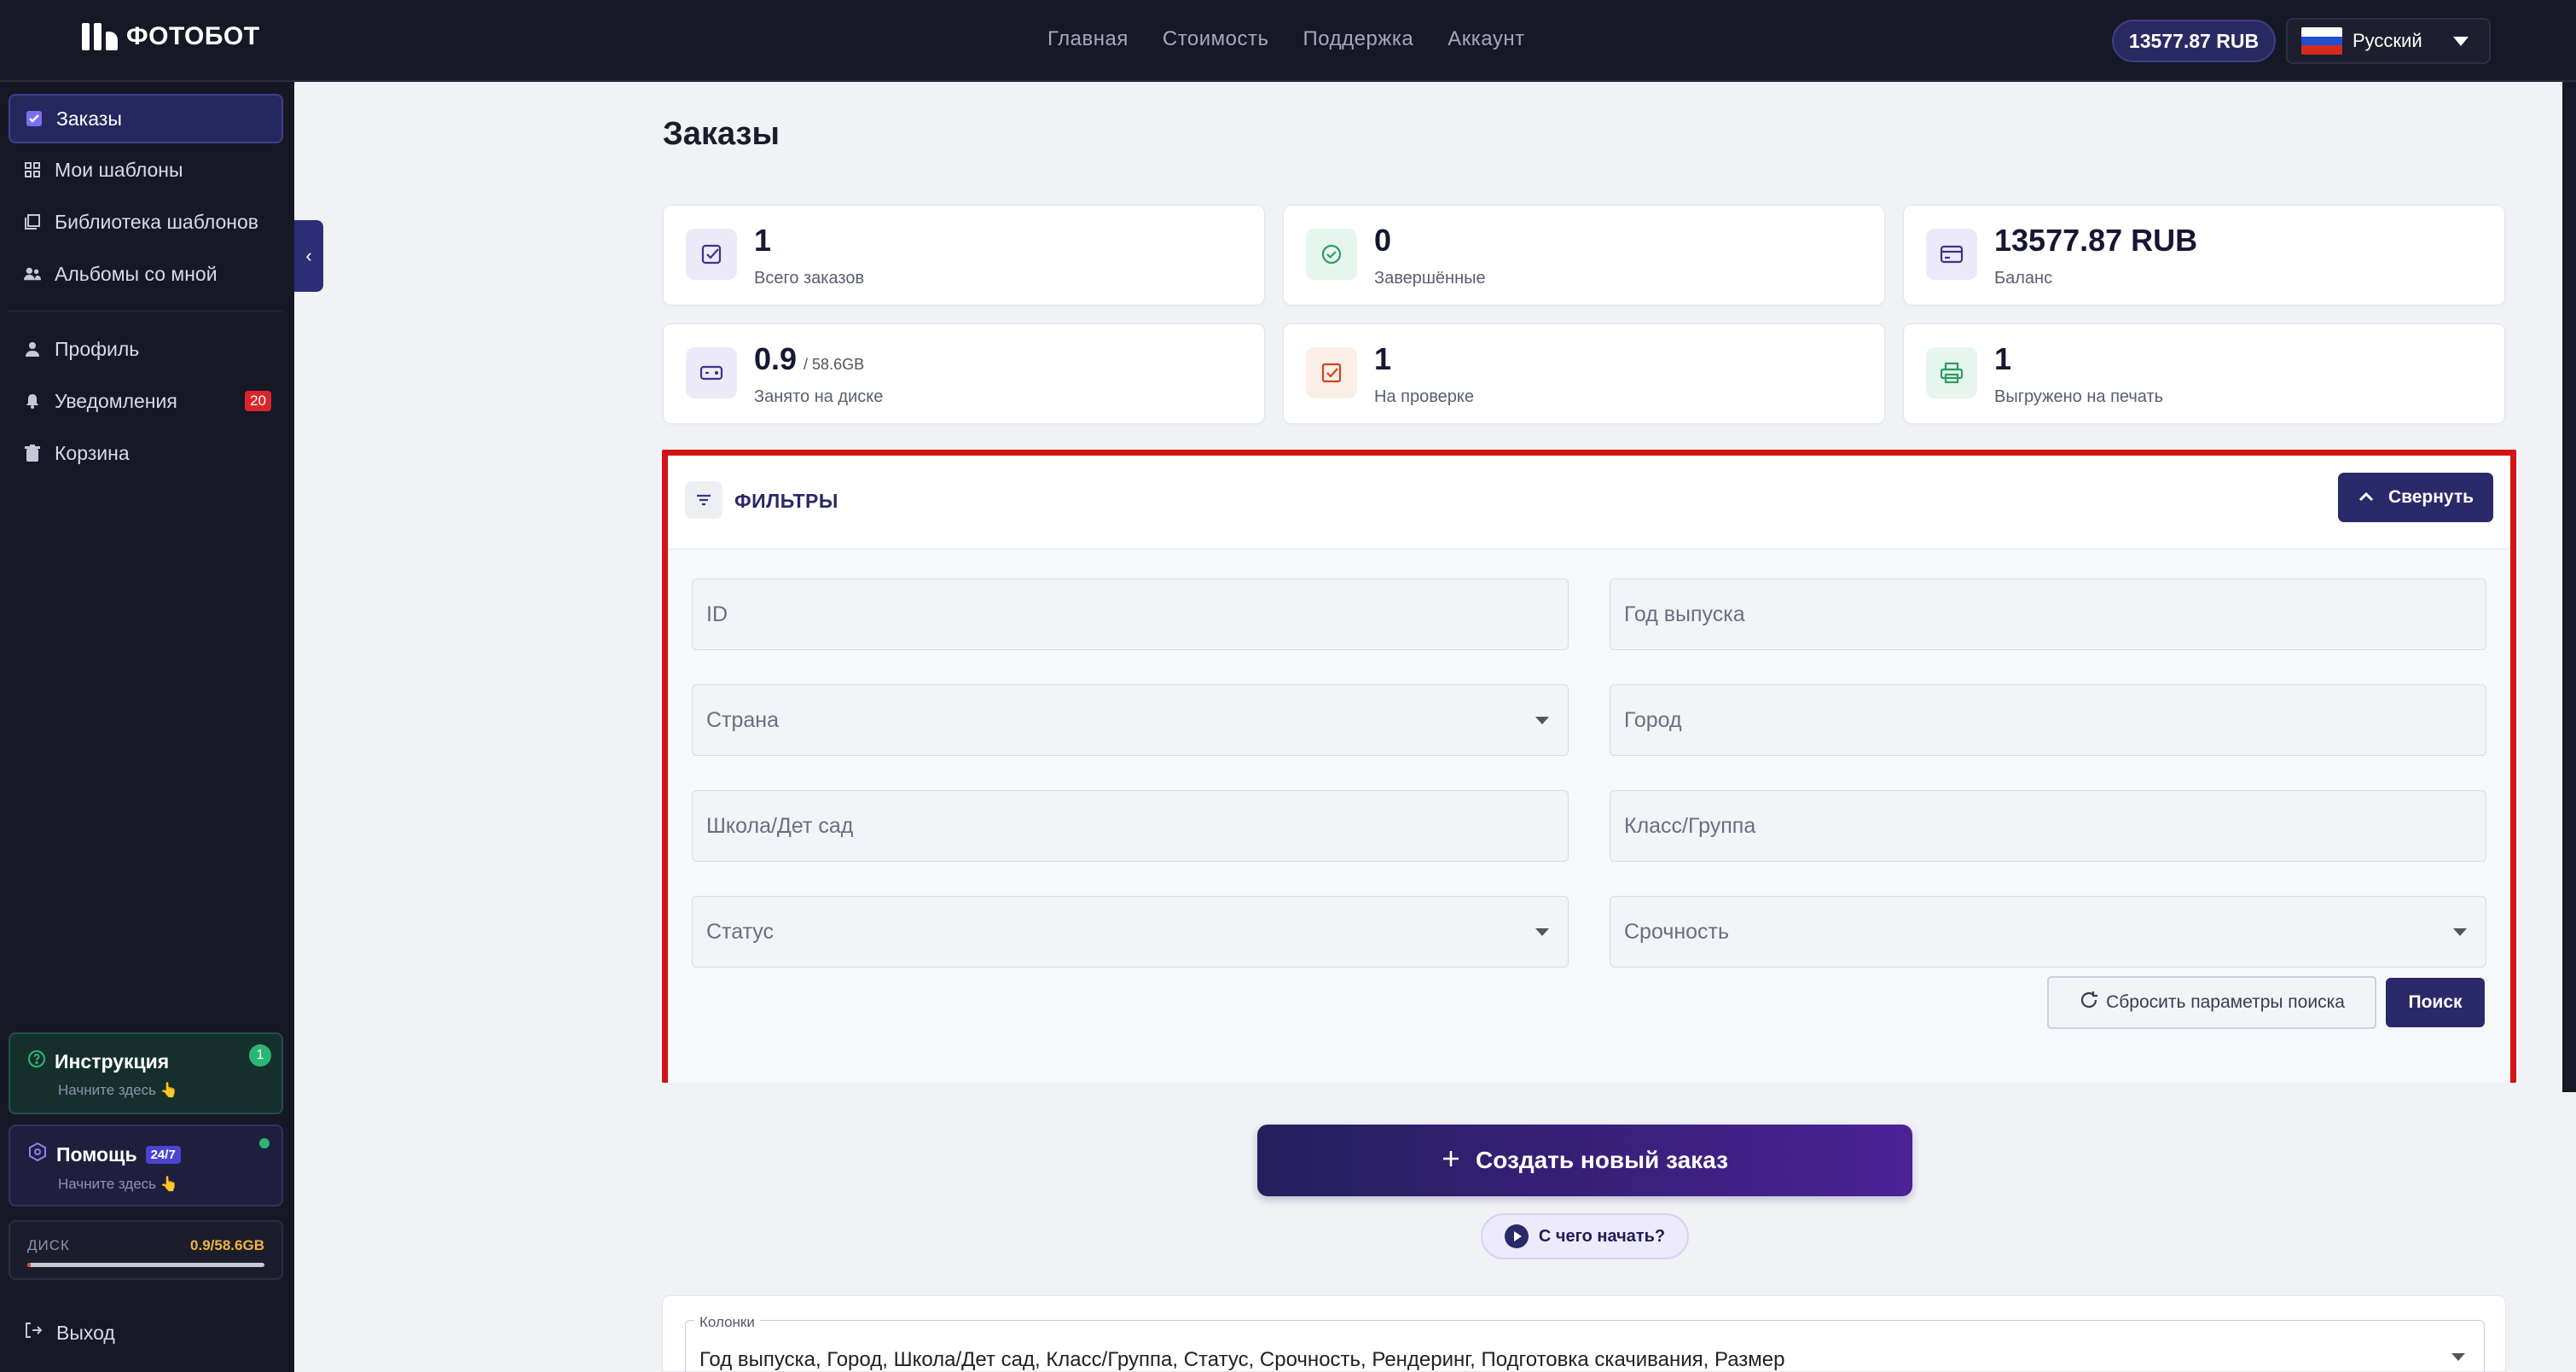 This screenshot has height=1372, width=2576. Describe the element at coordinates (1130, 720) in the screenshot. I see `country-select: Страна` at that location.